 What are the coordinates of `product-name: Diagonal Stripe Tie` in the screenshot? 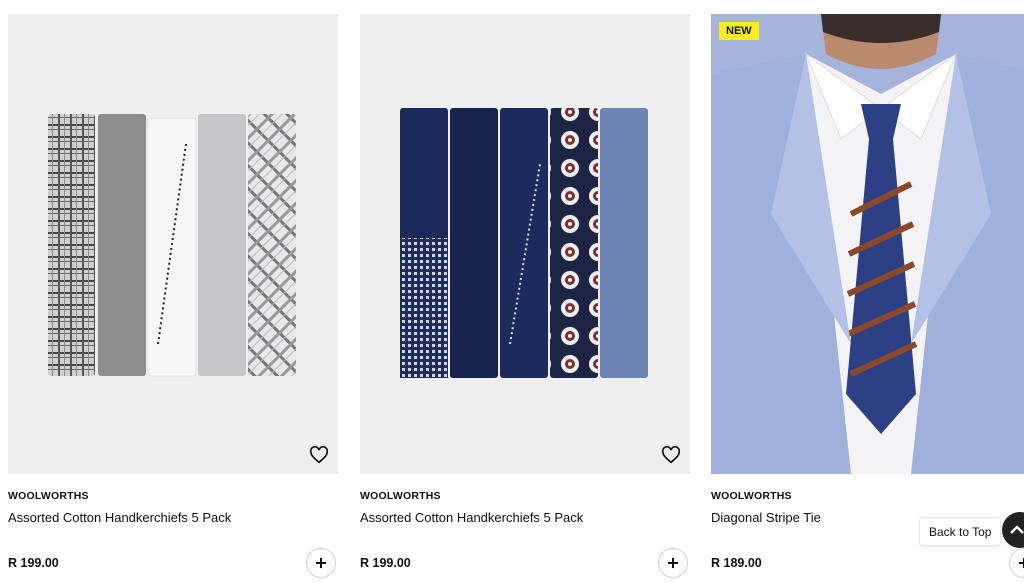 It's located at (766, 517).